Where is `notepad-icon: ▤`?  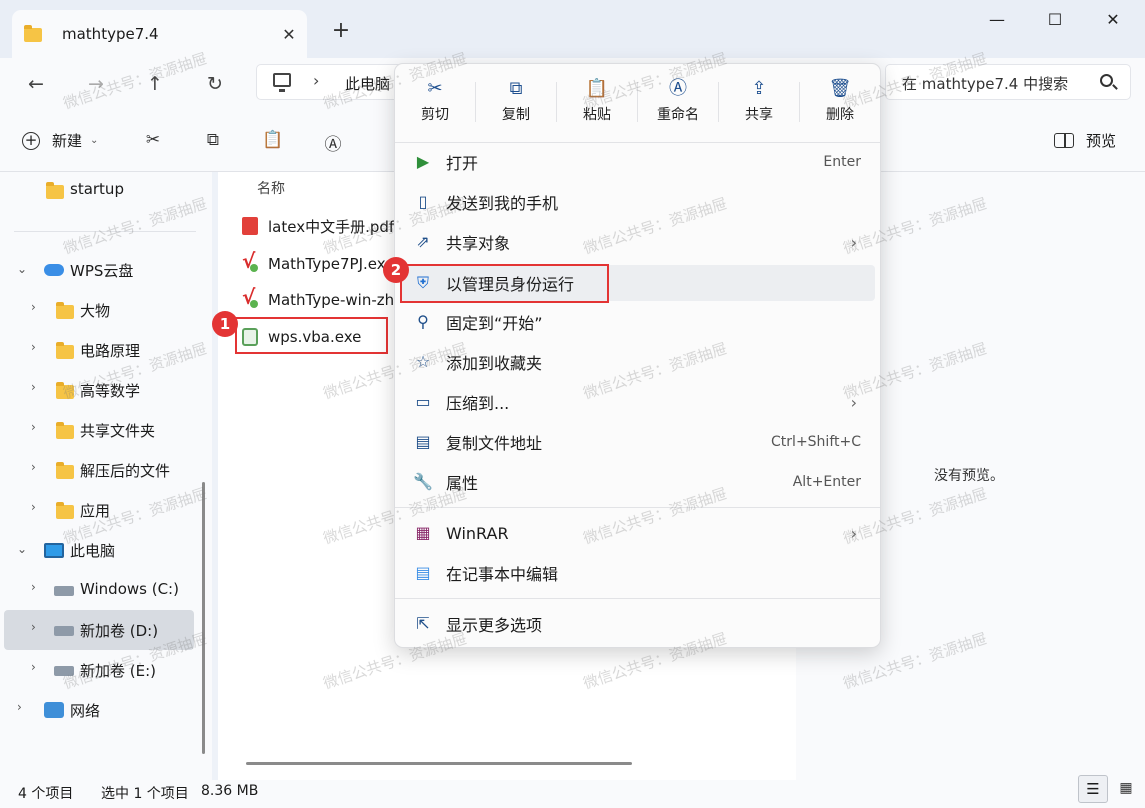
notepad-icon: ▤ is located at coordinates (423, 572).